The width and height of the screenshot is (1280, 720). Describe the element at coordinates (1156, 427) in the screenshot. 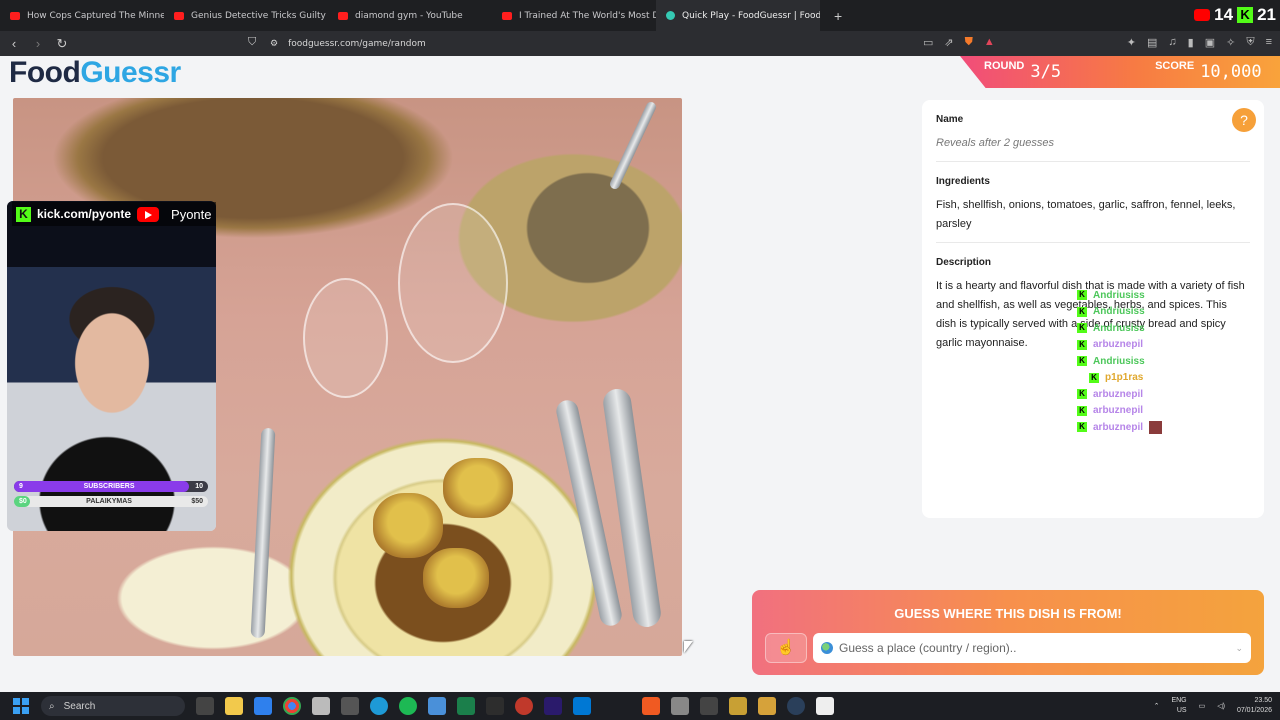

I see `emote-icon` at that location.